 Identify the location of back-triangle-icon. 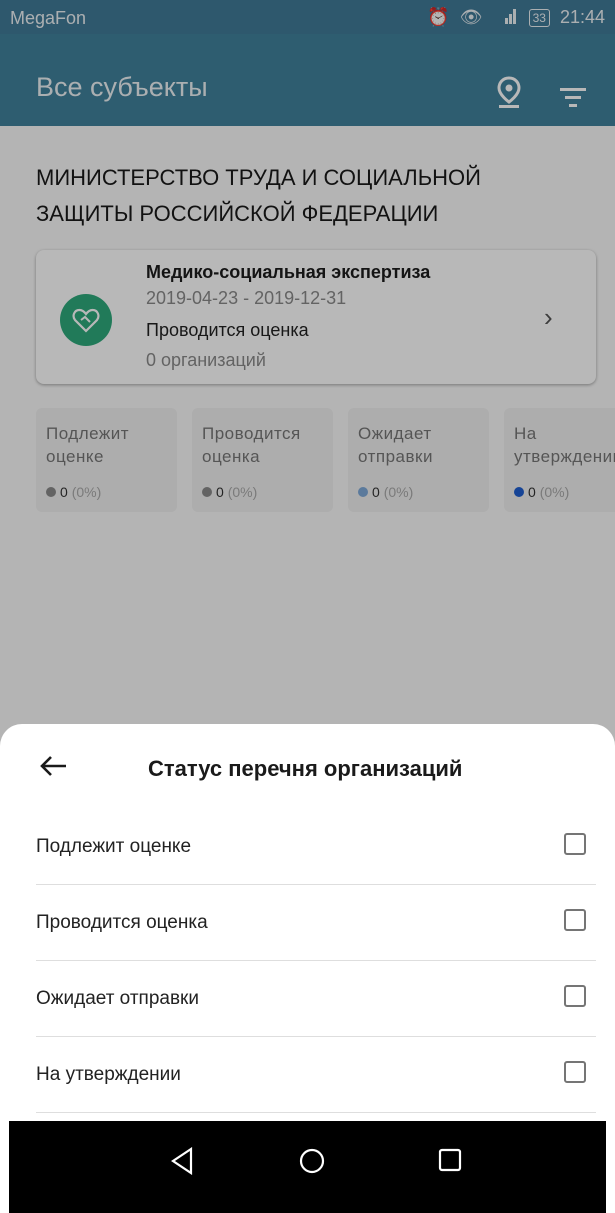
(182, 1163).